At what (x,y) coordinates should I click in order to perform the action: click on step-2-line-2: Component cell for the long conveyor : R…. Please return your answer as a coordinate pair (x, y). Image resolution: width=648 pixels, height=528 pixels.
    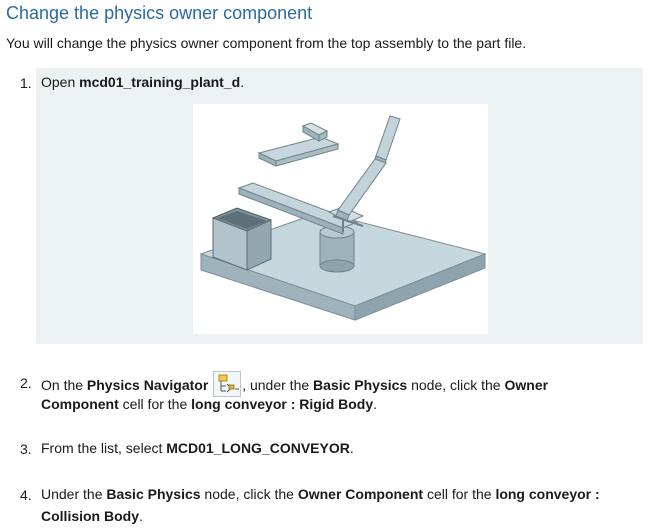
    Looking at the image, I should click on (209, 404).